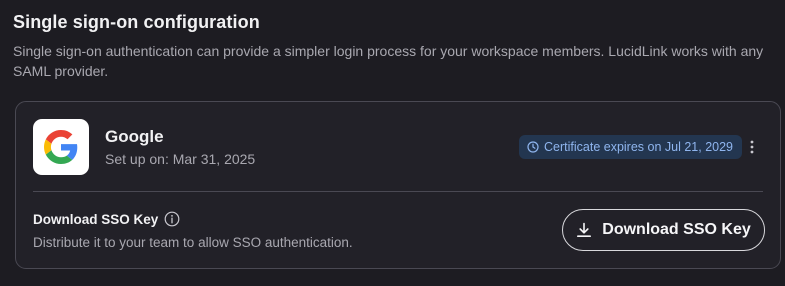  Describe the element at coordinates (398, 191) in the screenshot. I see `card-divider` at that location.